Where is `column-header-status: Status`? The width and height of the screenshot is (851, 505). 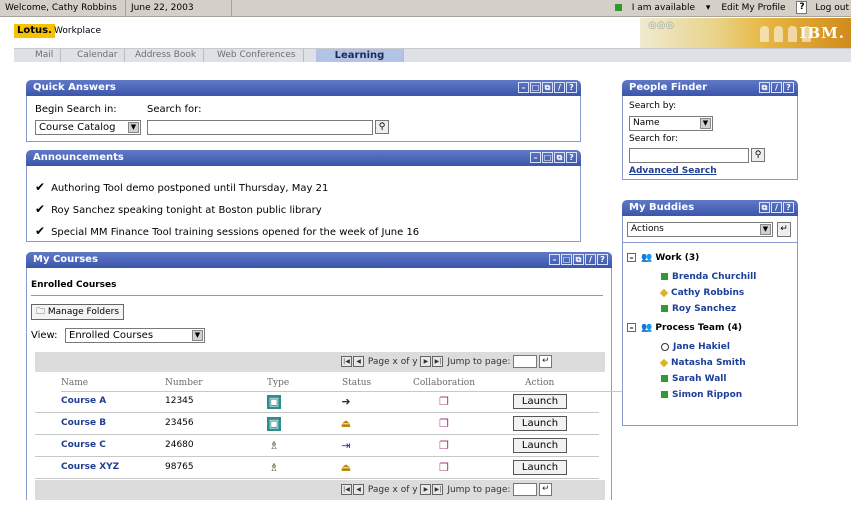
column-header-status: Status is located at coordinates (356, 383).